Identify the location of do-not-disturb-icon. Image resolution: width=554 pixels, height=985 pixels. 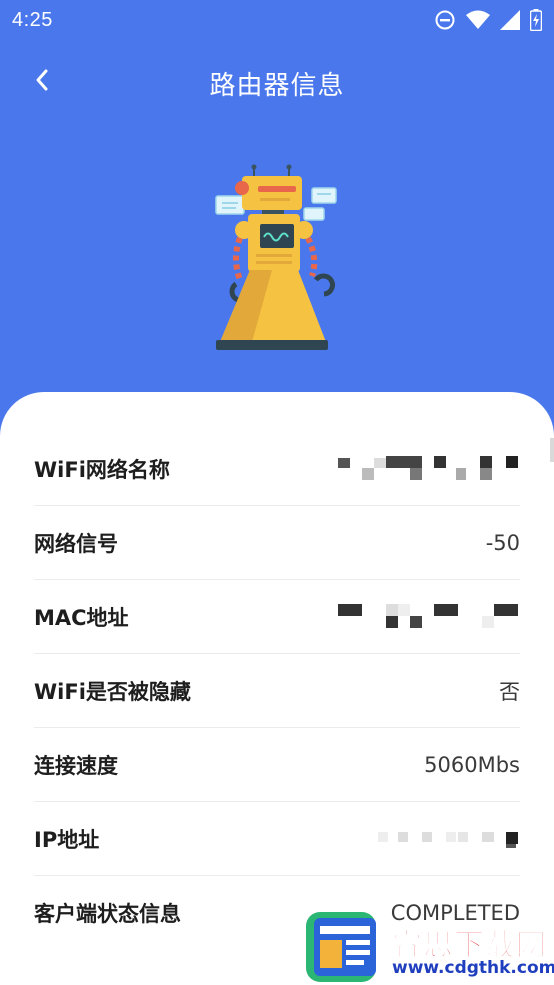
(445, 20).